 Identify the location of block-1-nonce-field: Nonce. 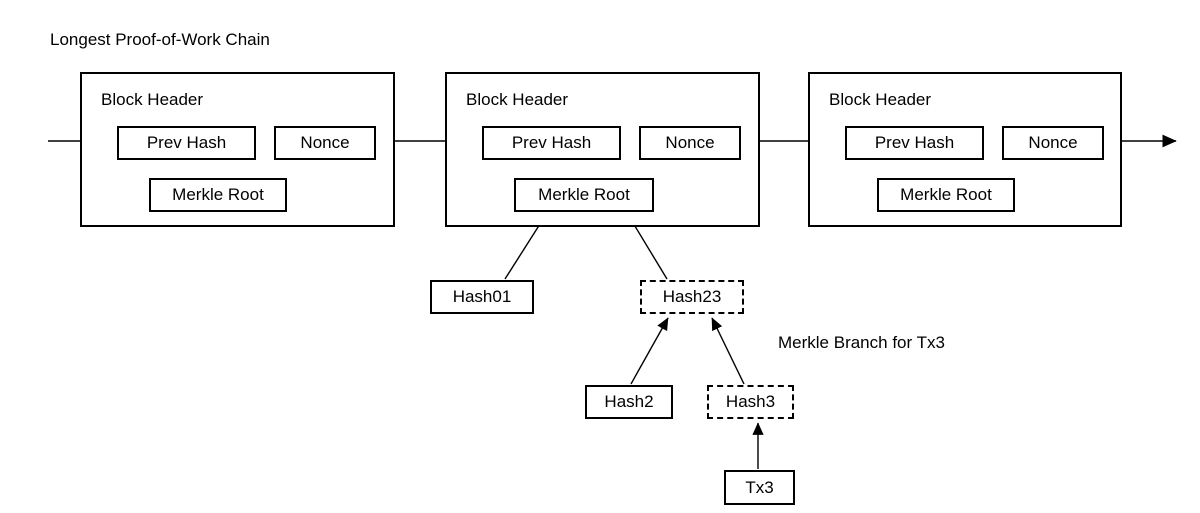
(325, 143).